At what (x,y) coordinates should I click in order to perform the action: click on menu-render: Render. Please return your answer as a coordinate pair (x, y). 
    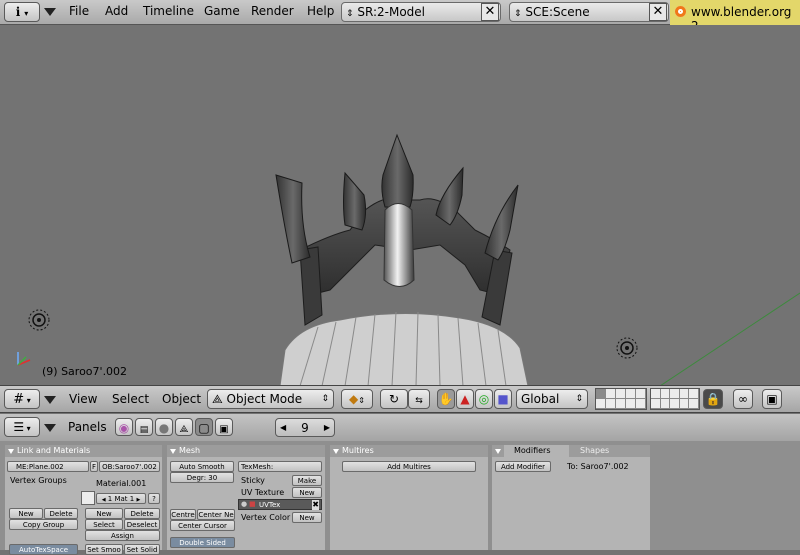
    Looking at the image, I should click on (272, 11).